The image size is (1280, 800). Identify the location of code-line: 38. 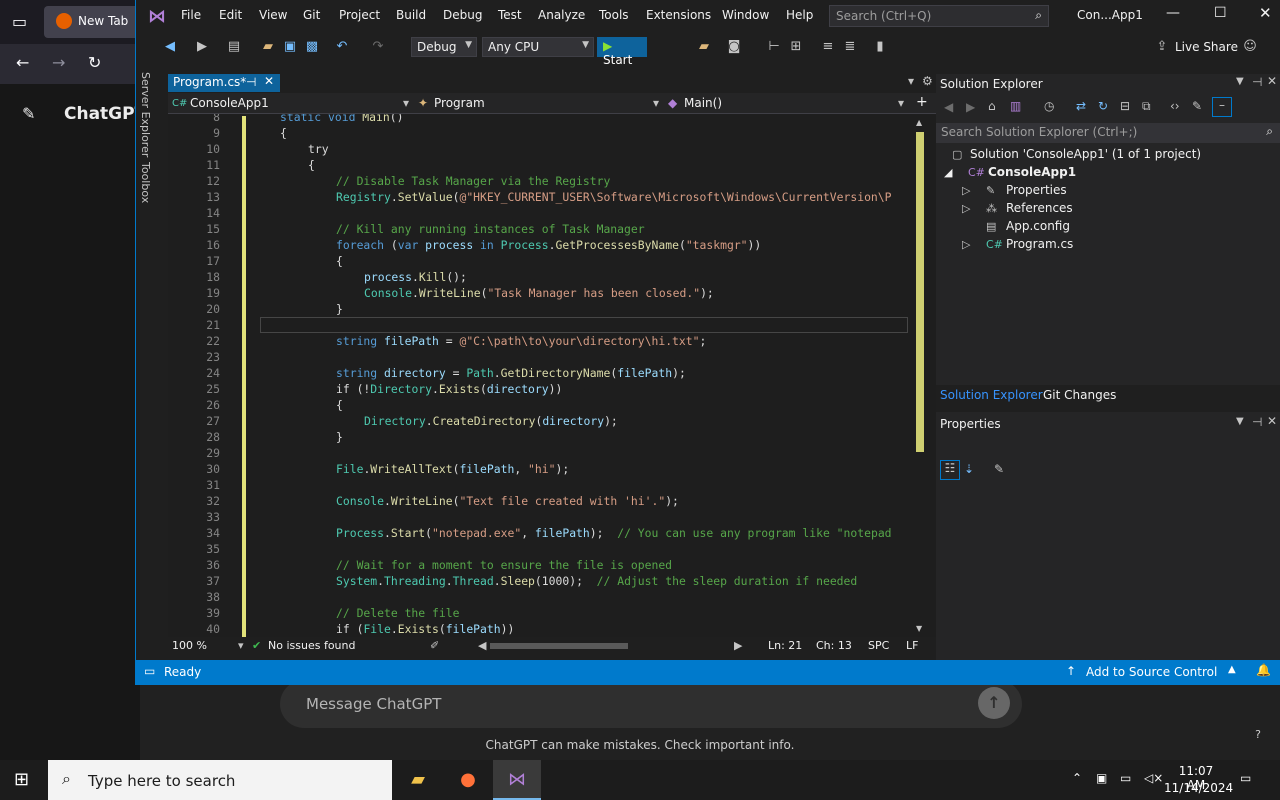
(538, 597).